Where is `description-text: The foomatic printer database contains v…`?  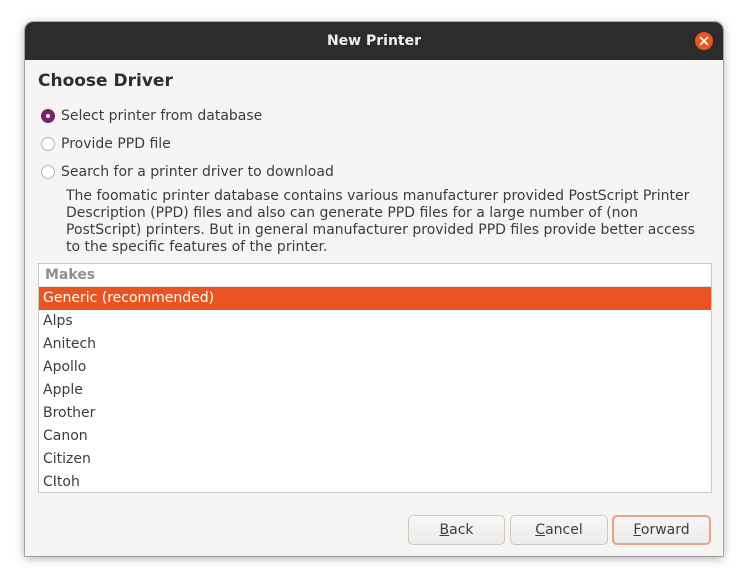 description-text: The foomatic printer database contains v… is located at coordinates (380, 221).